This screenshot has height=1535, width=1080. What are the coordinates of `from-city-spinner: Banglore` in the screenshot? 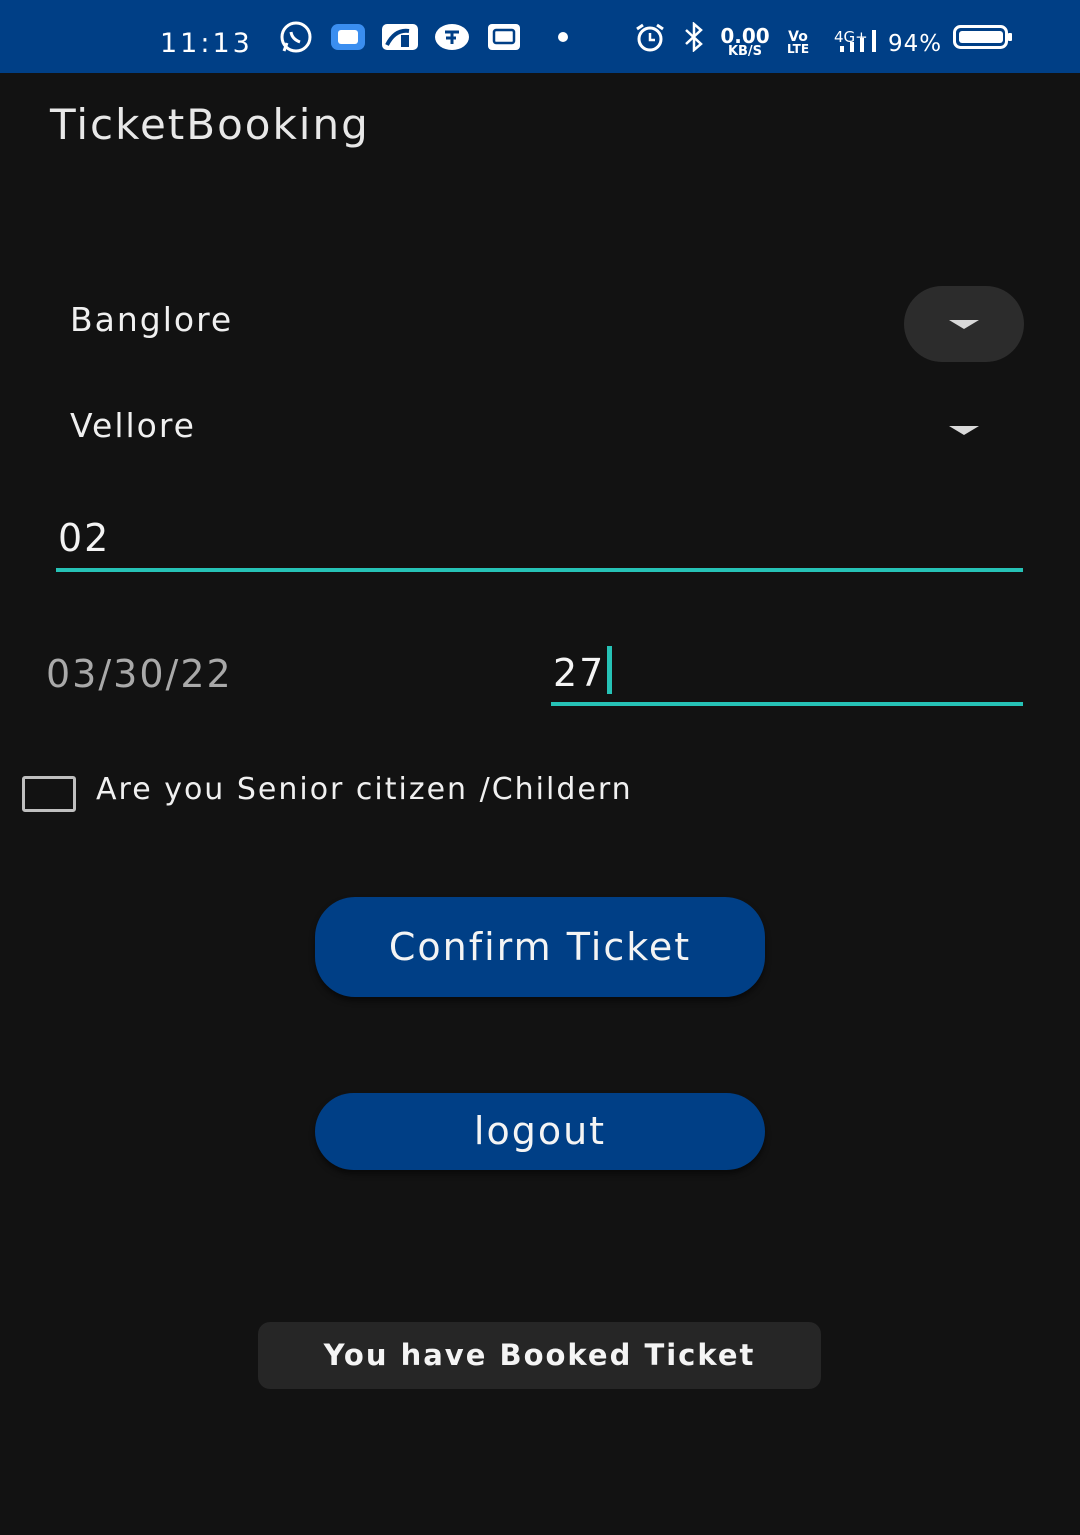 It's located at (540, 326).